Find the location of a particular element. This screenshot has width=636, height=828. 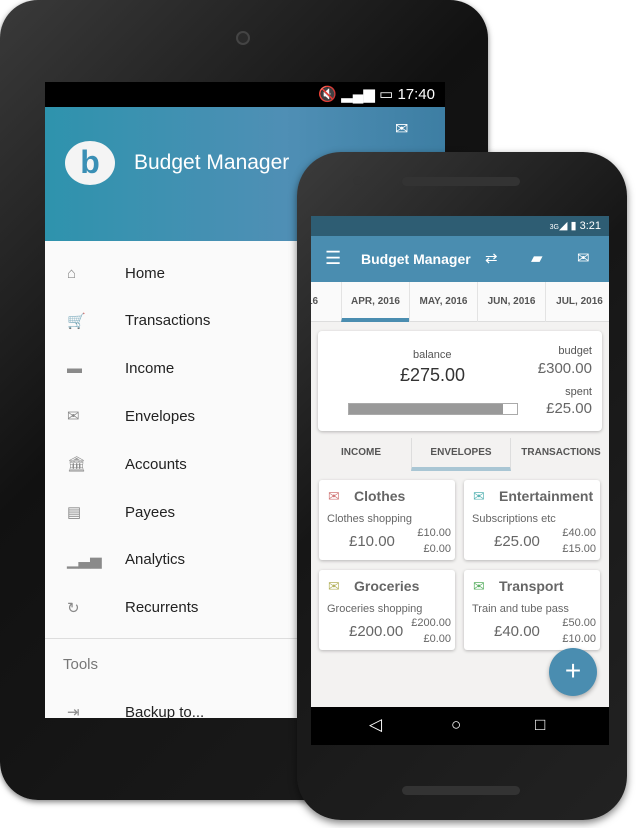

menu-icon: ☰ is located at coordinates (333, 258).